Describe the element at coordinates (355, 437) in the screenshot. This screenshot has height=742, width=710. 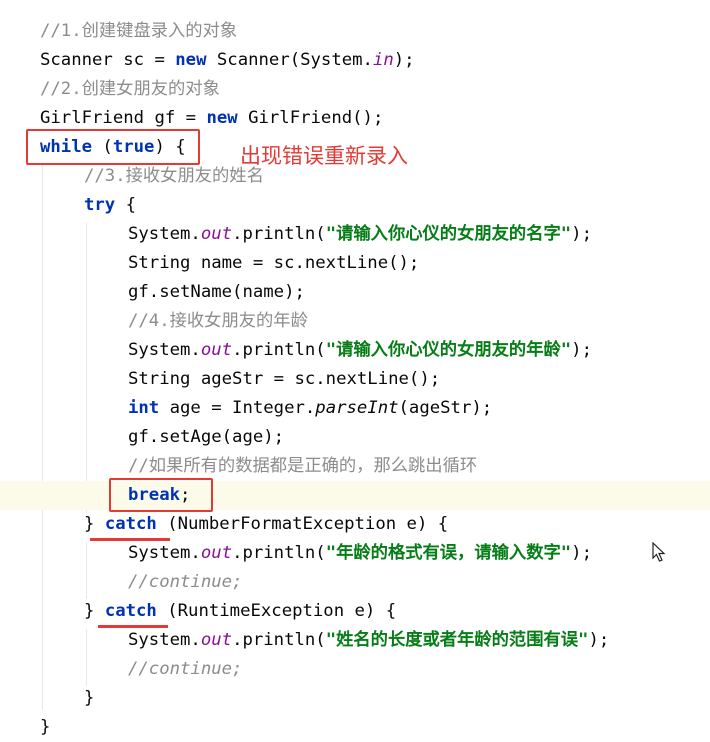
I see `code-line: gf.setAge(age);` at that location.